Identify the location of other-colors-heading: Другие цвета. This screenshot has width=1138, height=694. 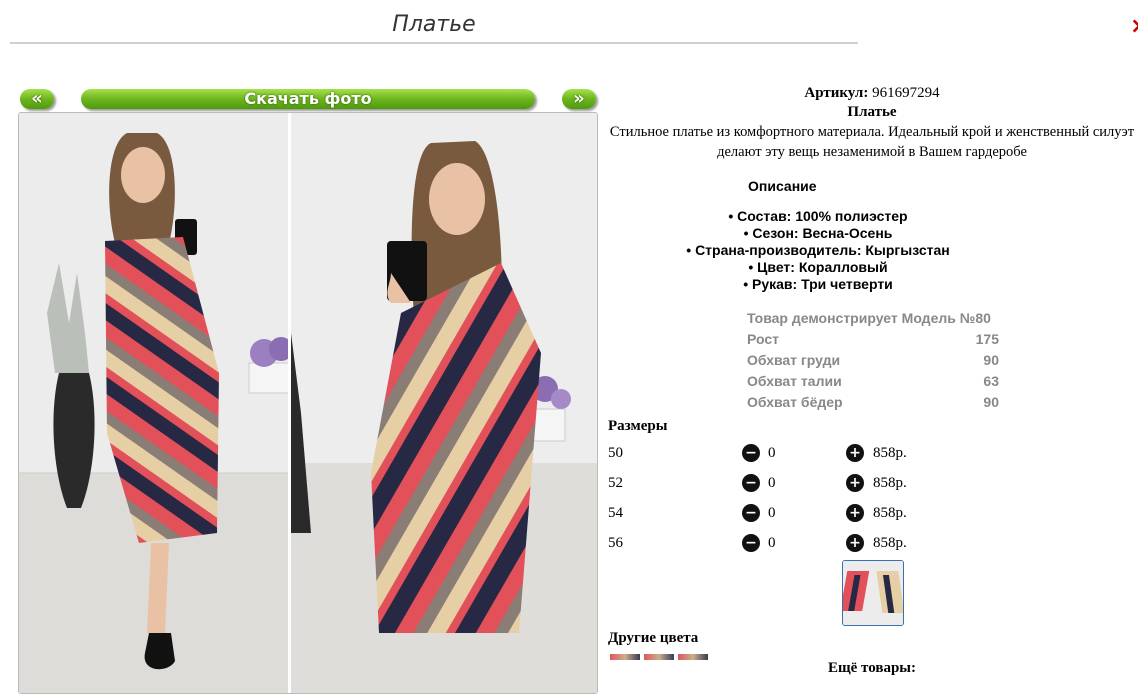
(653, 638).